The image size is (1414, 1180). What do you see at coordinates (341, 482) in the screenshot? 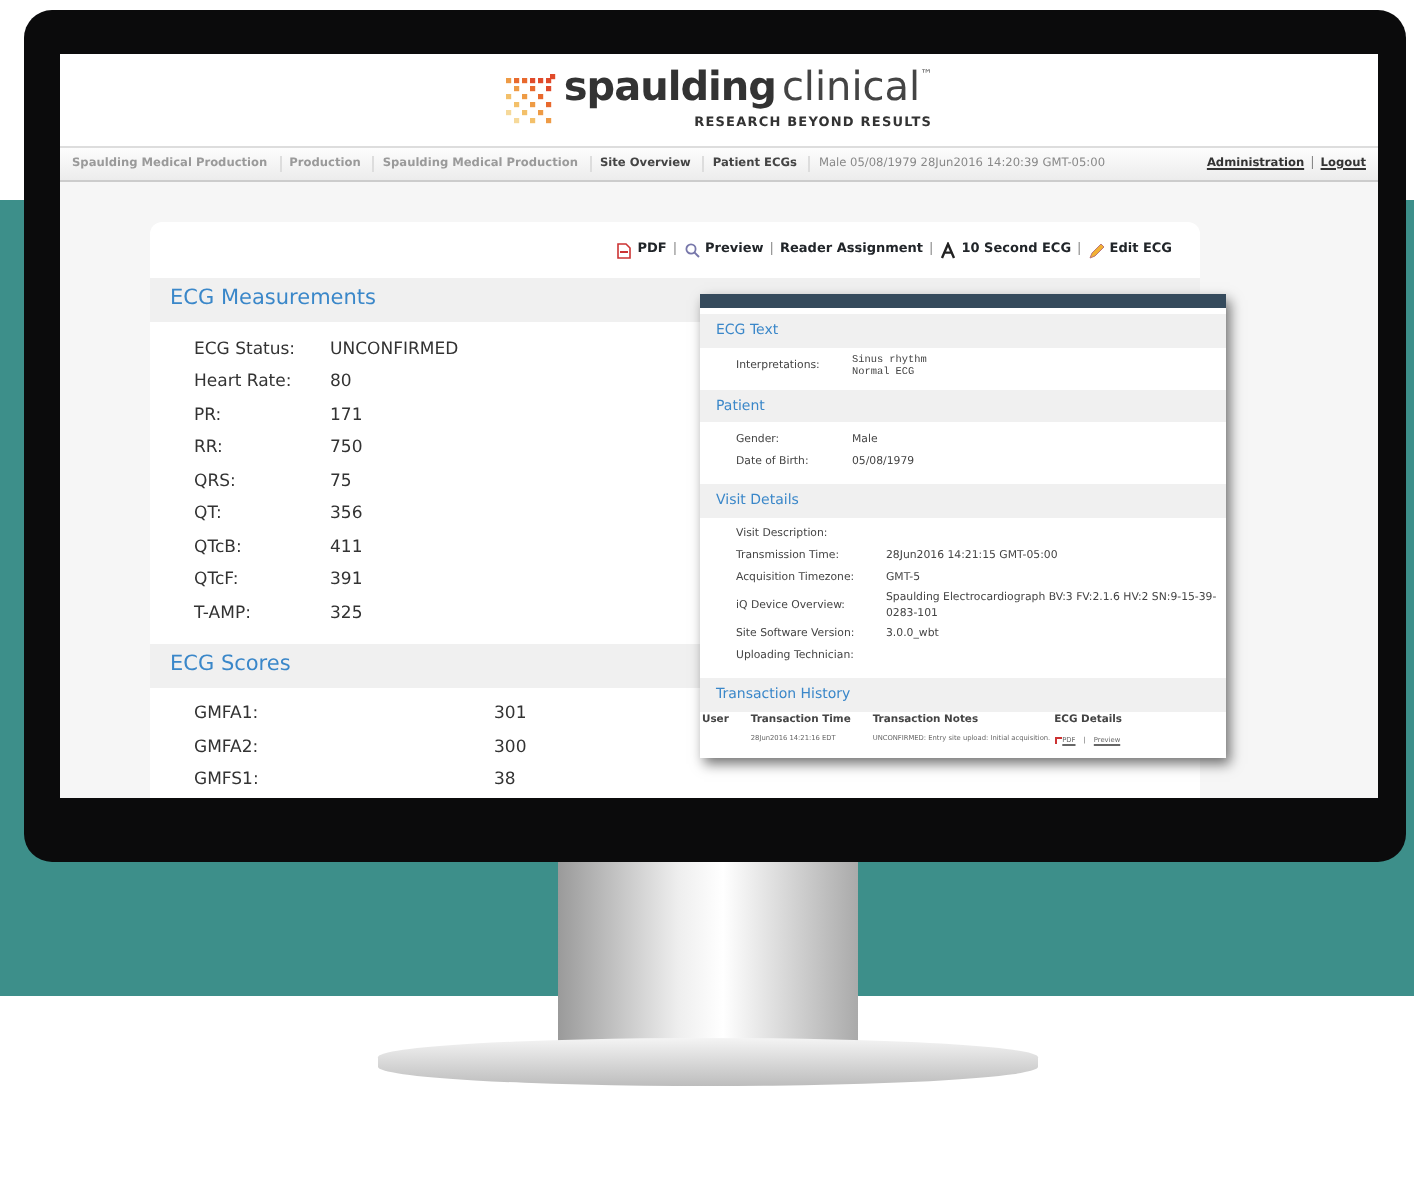
I see `field-value: 75` at bounding box center [341, 482].